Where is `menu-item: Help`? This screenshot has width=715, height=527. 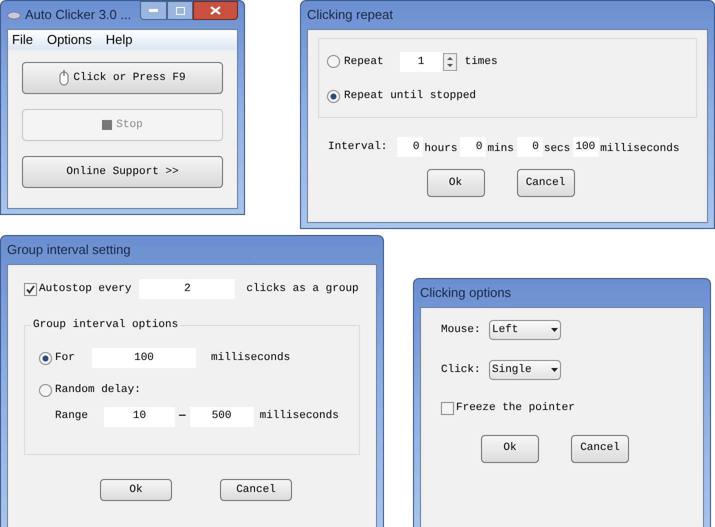 menu-item: Help is located at coordinates (119, 40).